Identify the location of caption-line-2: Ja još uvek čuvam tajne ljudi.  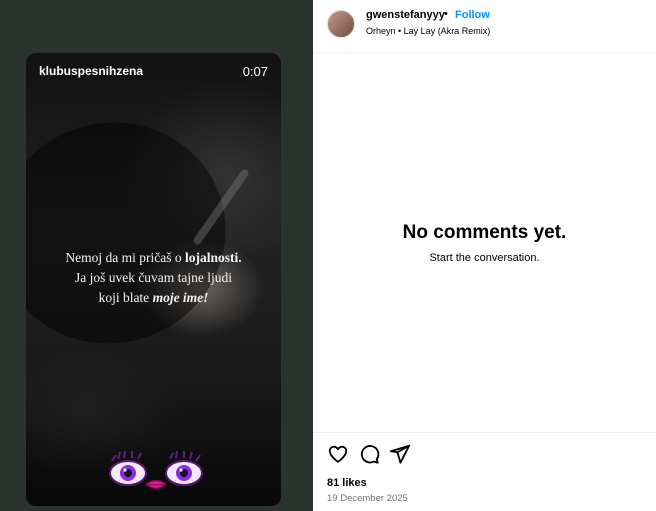
(153, 277).